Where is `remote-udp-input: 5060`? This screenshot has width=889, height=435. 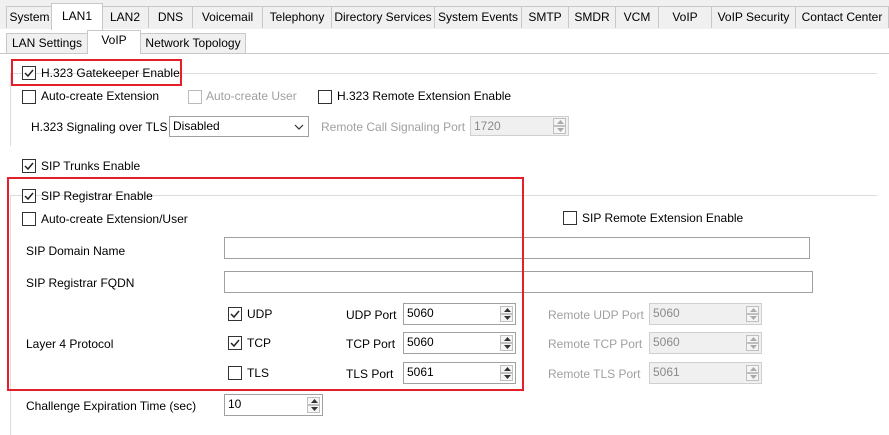
remote-udp-input: 5060 is located at coordinates (705, 314).